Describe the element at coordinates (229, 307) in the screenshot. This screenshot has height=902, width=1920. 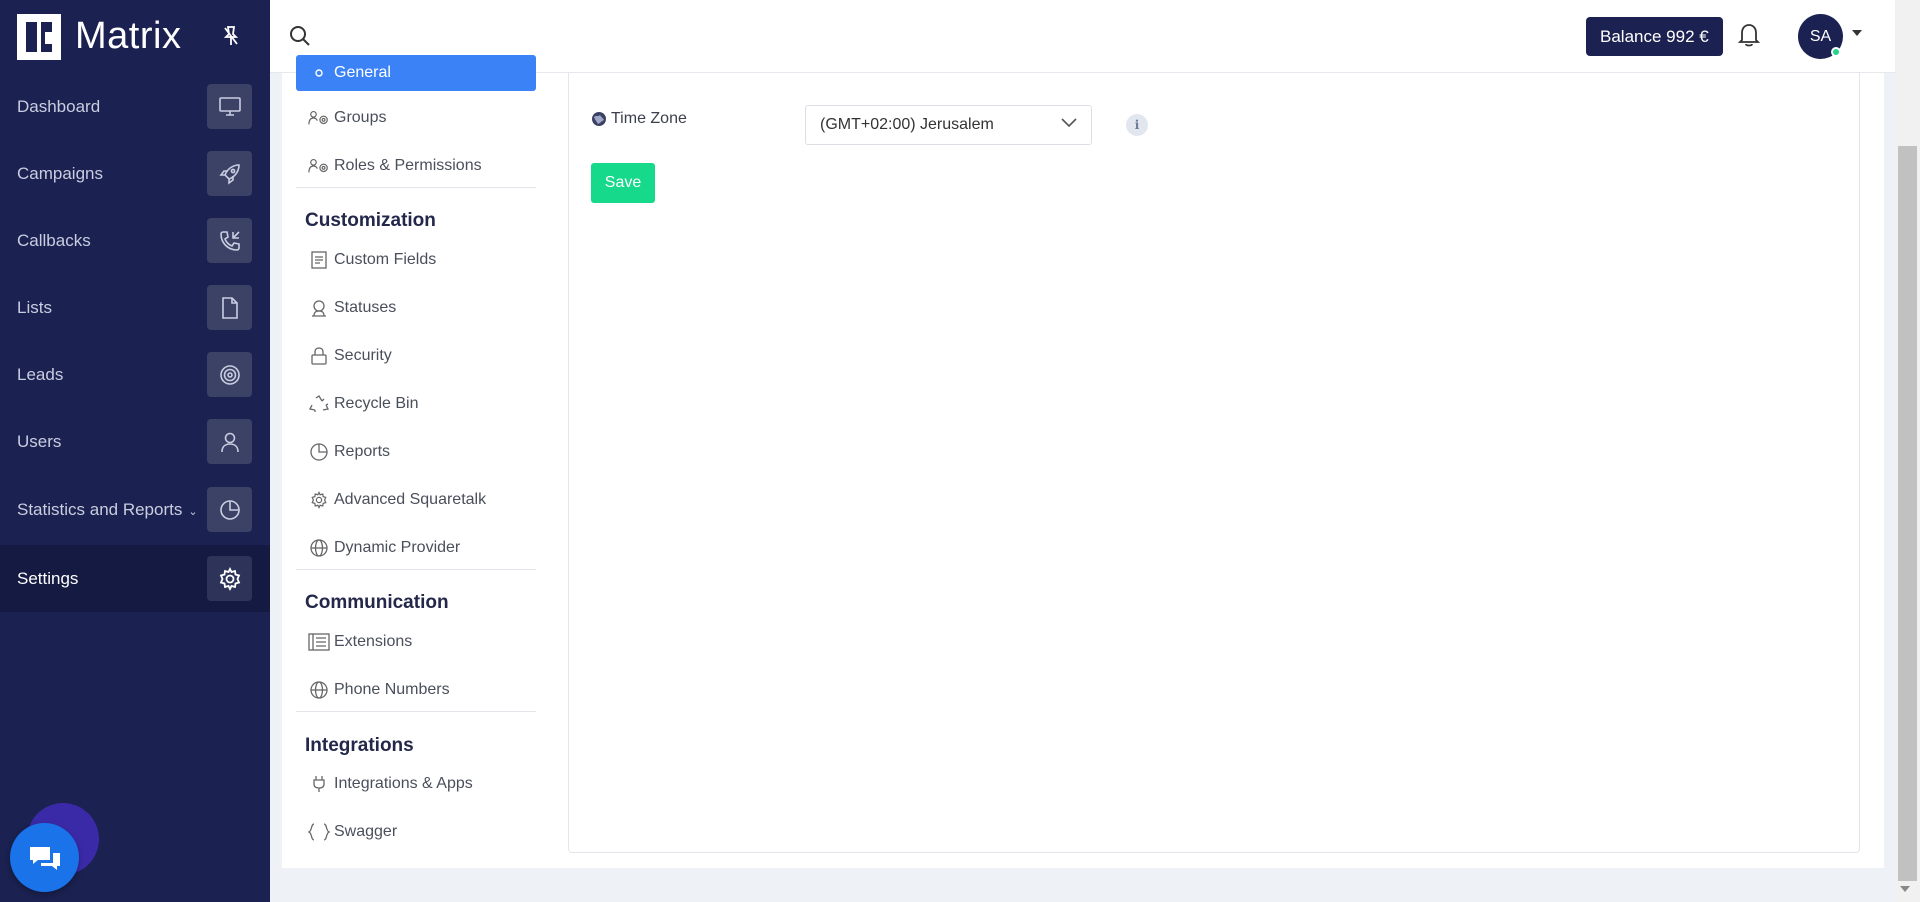
I see `file-icon` at that location.